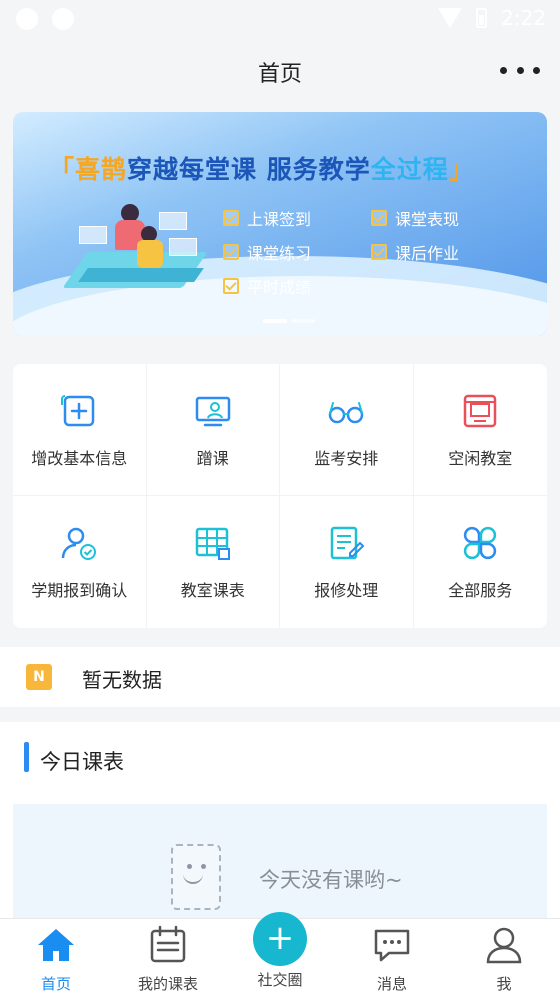  Describe the element at coordinates (482, 18) in the screenshot. I see `battery-icon` at that location.